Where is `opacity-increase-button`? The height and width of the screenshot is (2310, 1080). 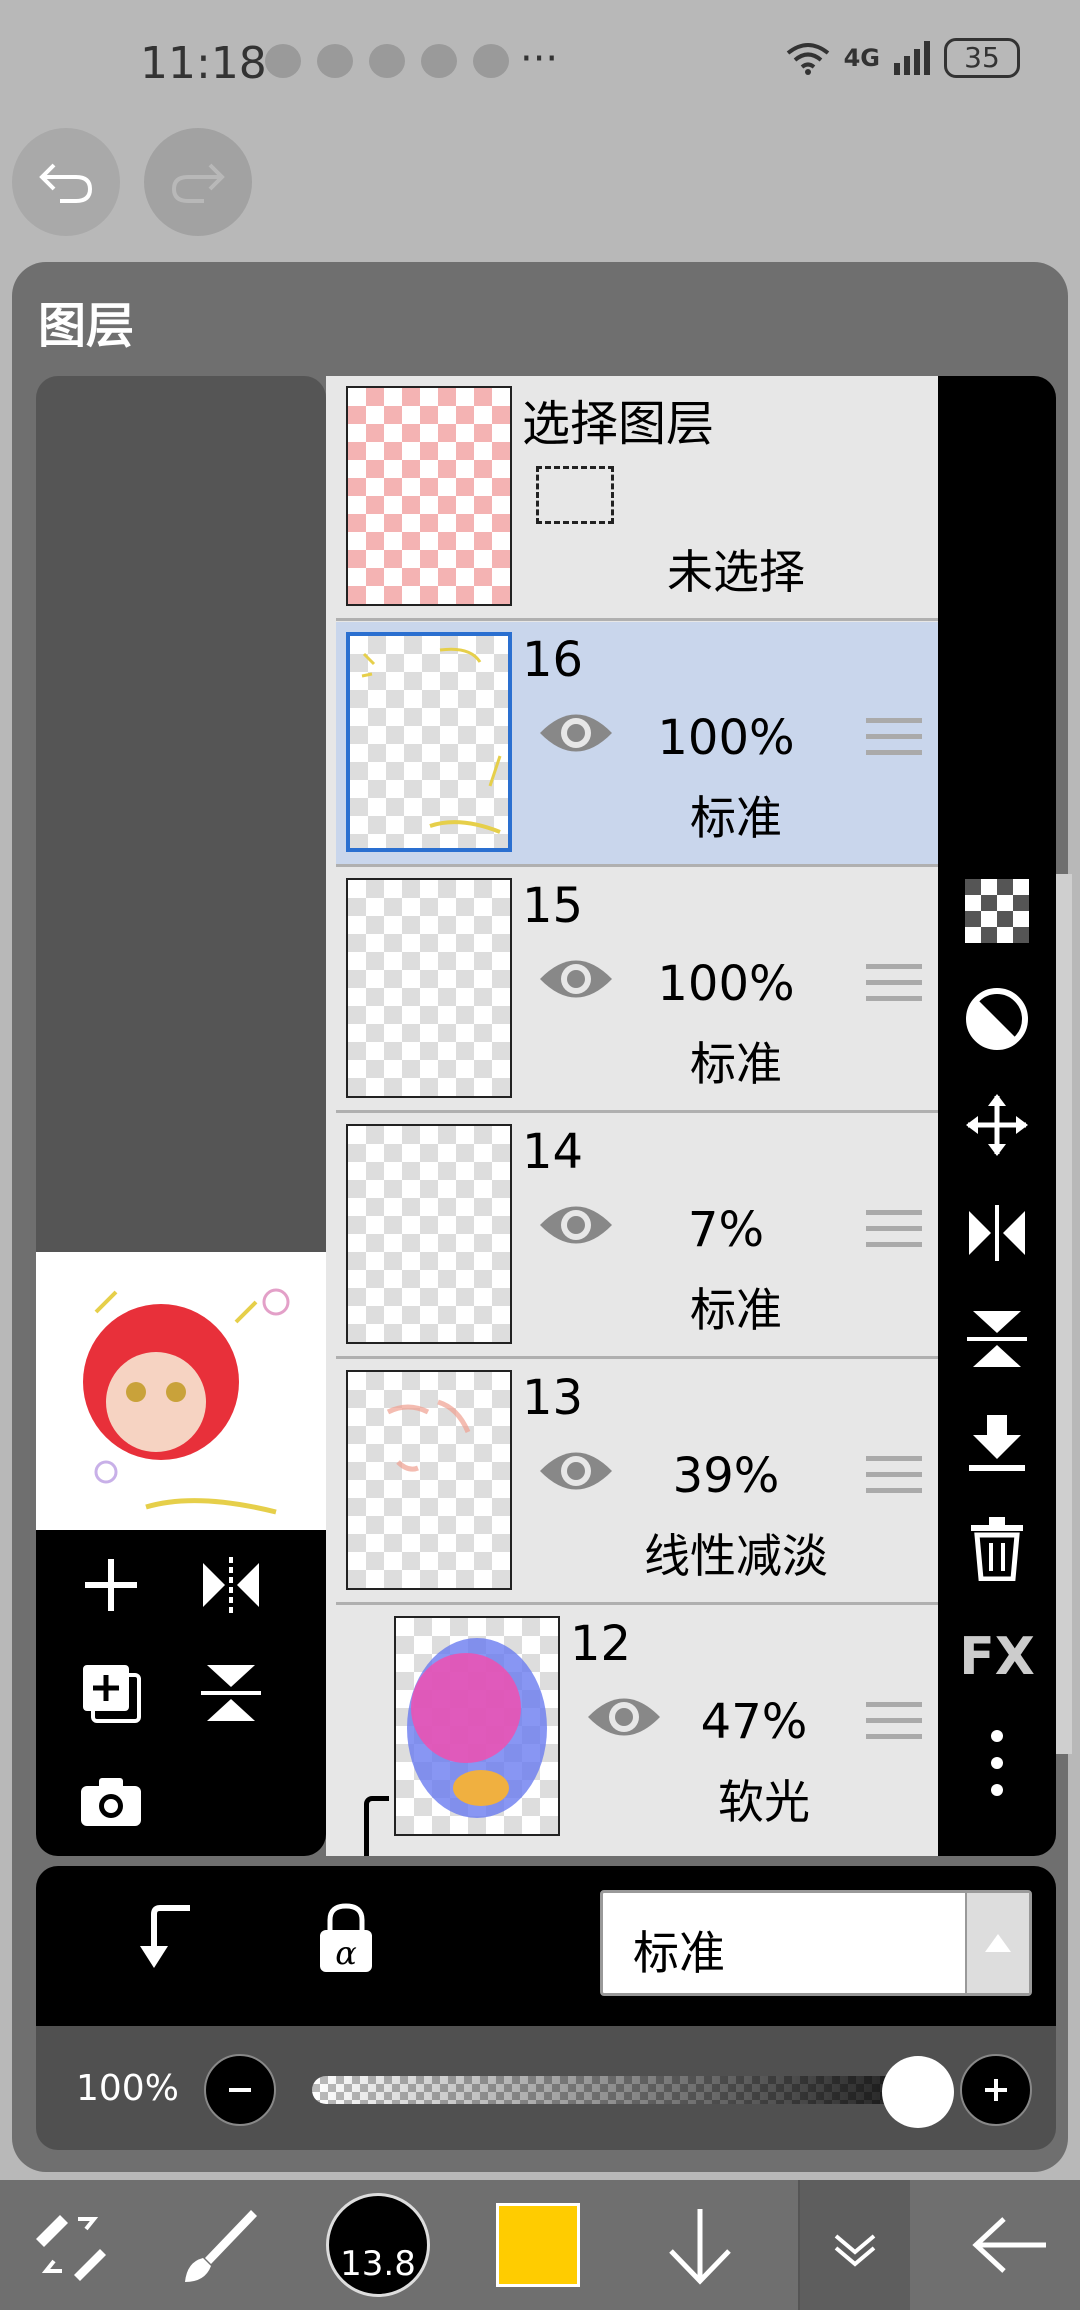 opacity-increase-button is located at coordinates (996, 2090).